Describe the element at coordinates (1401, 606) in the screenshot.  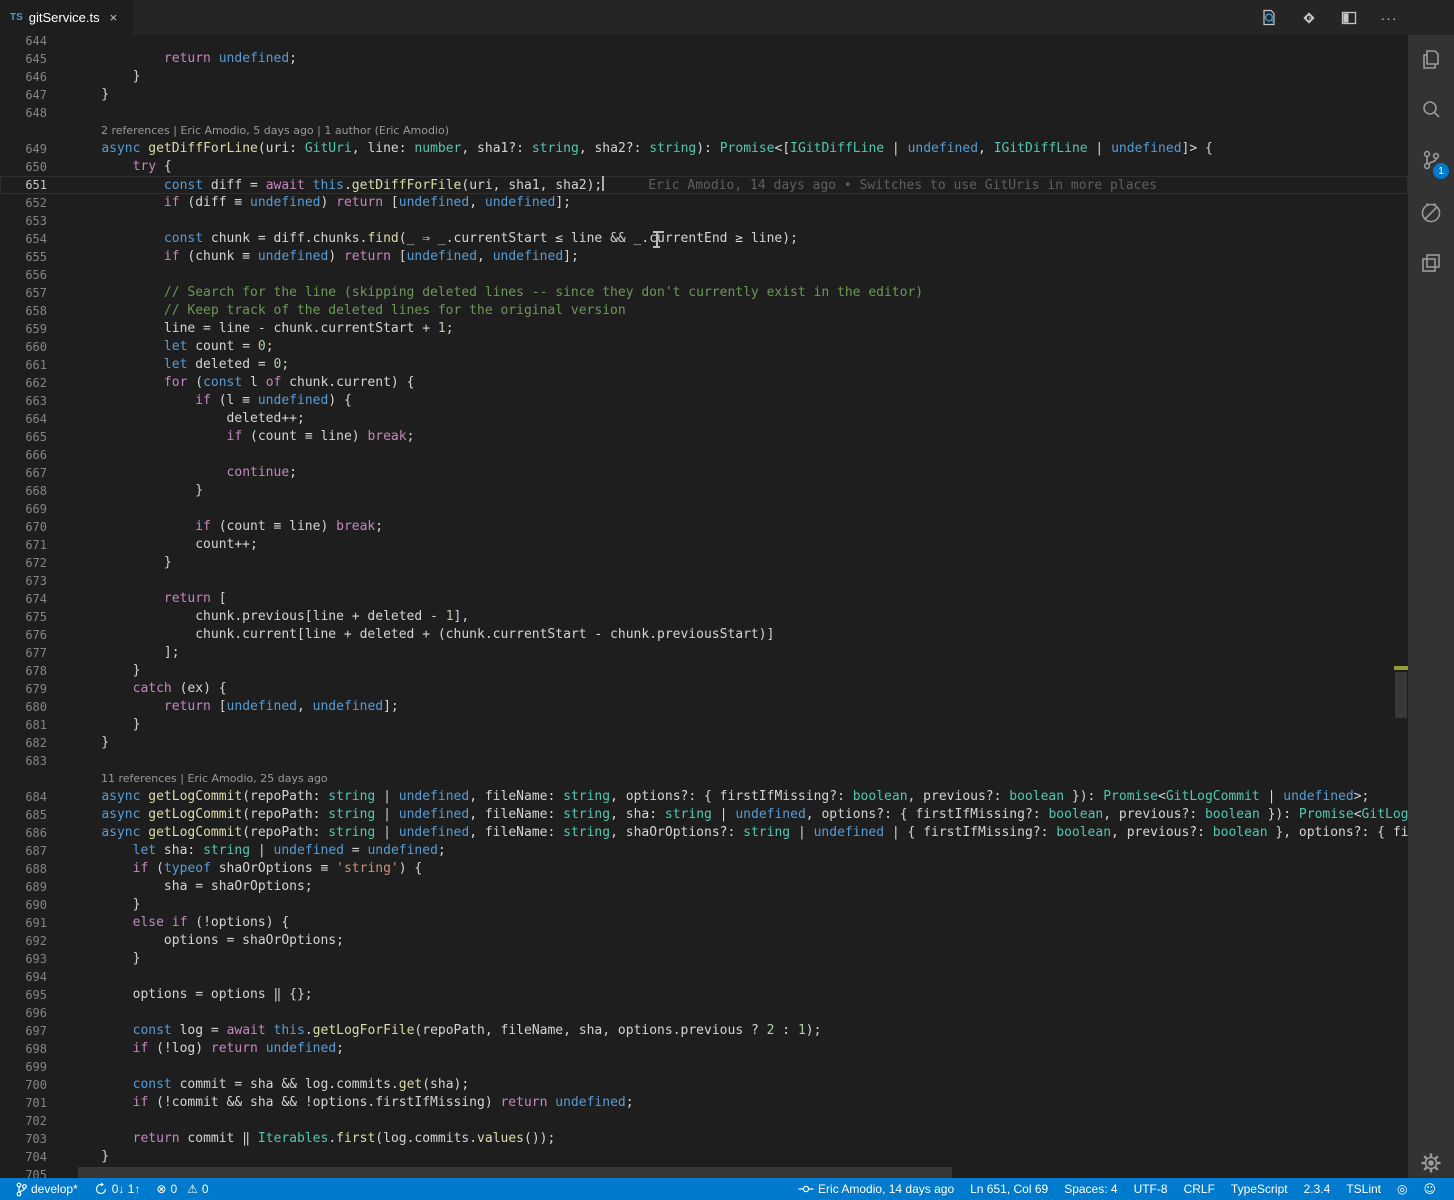
I see `vertical-scrollbar` at that location.